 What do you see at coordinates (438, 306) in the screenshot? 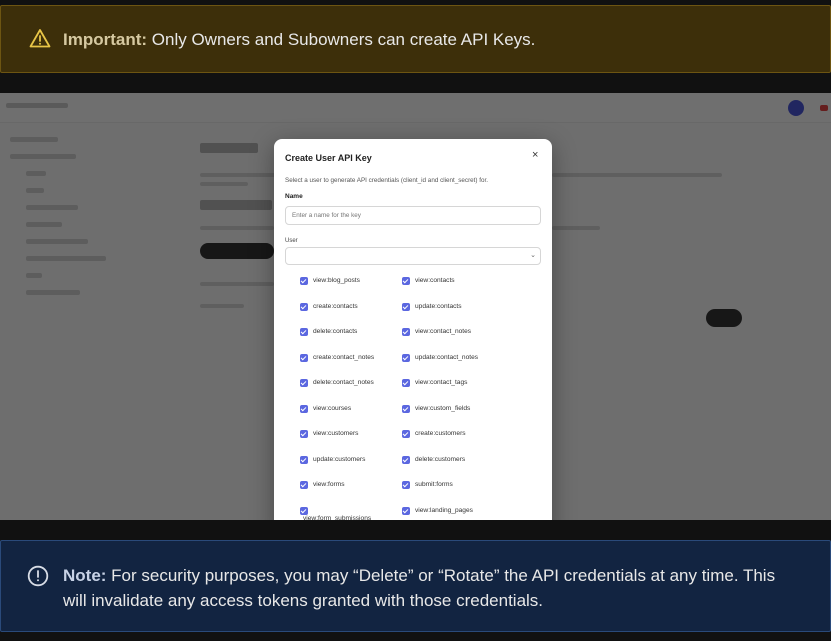
I see `permission-label: update:contacts` at bounding box center [438, 306].